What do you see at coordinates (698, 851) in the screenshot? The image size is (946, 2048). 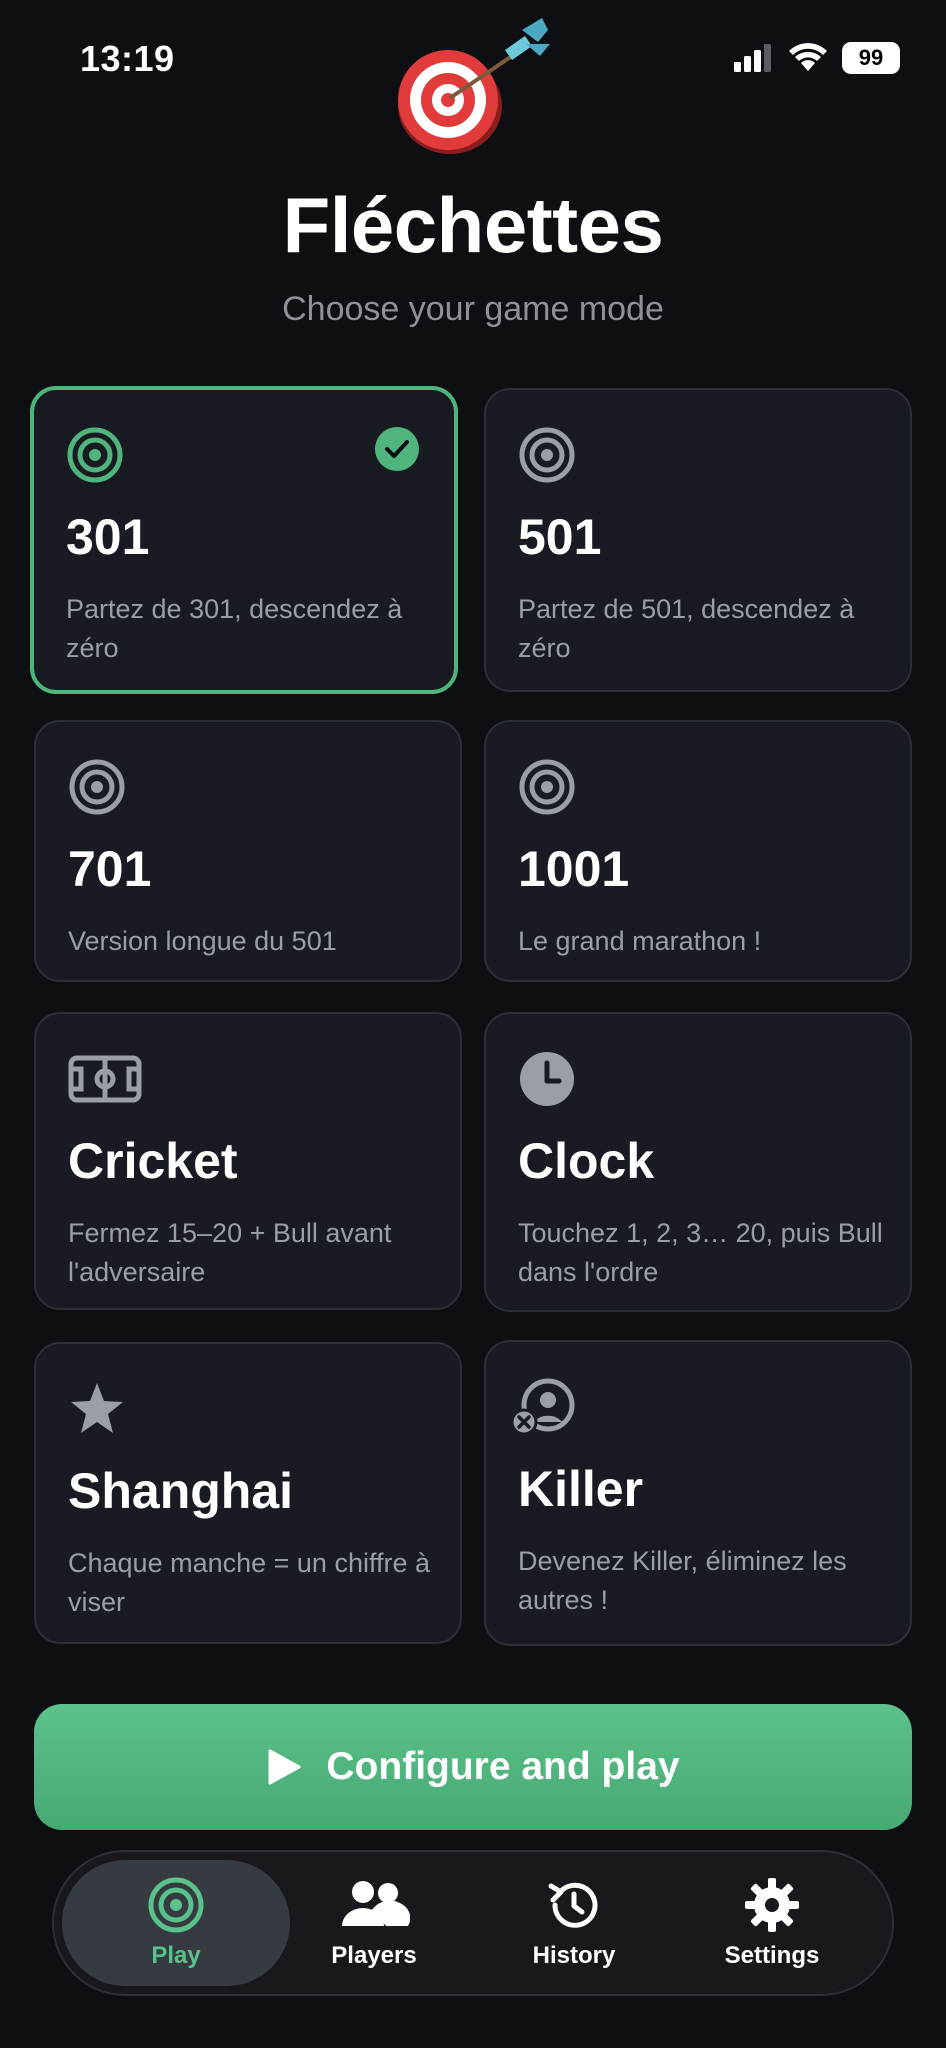 I see `mode-card-1001: 1001 Le grand marathon !` at bounding box center [698, 851].